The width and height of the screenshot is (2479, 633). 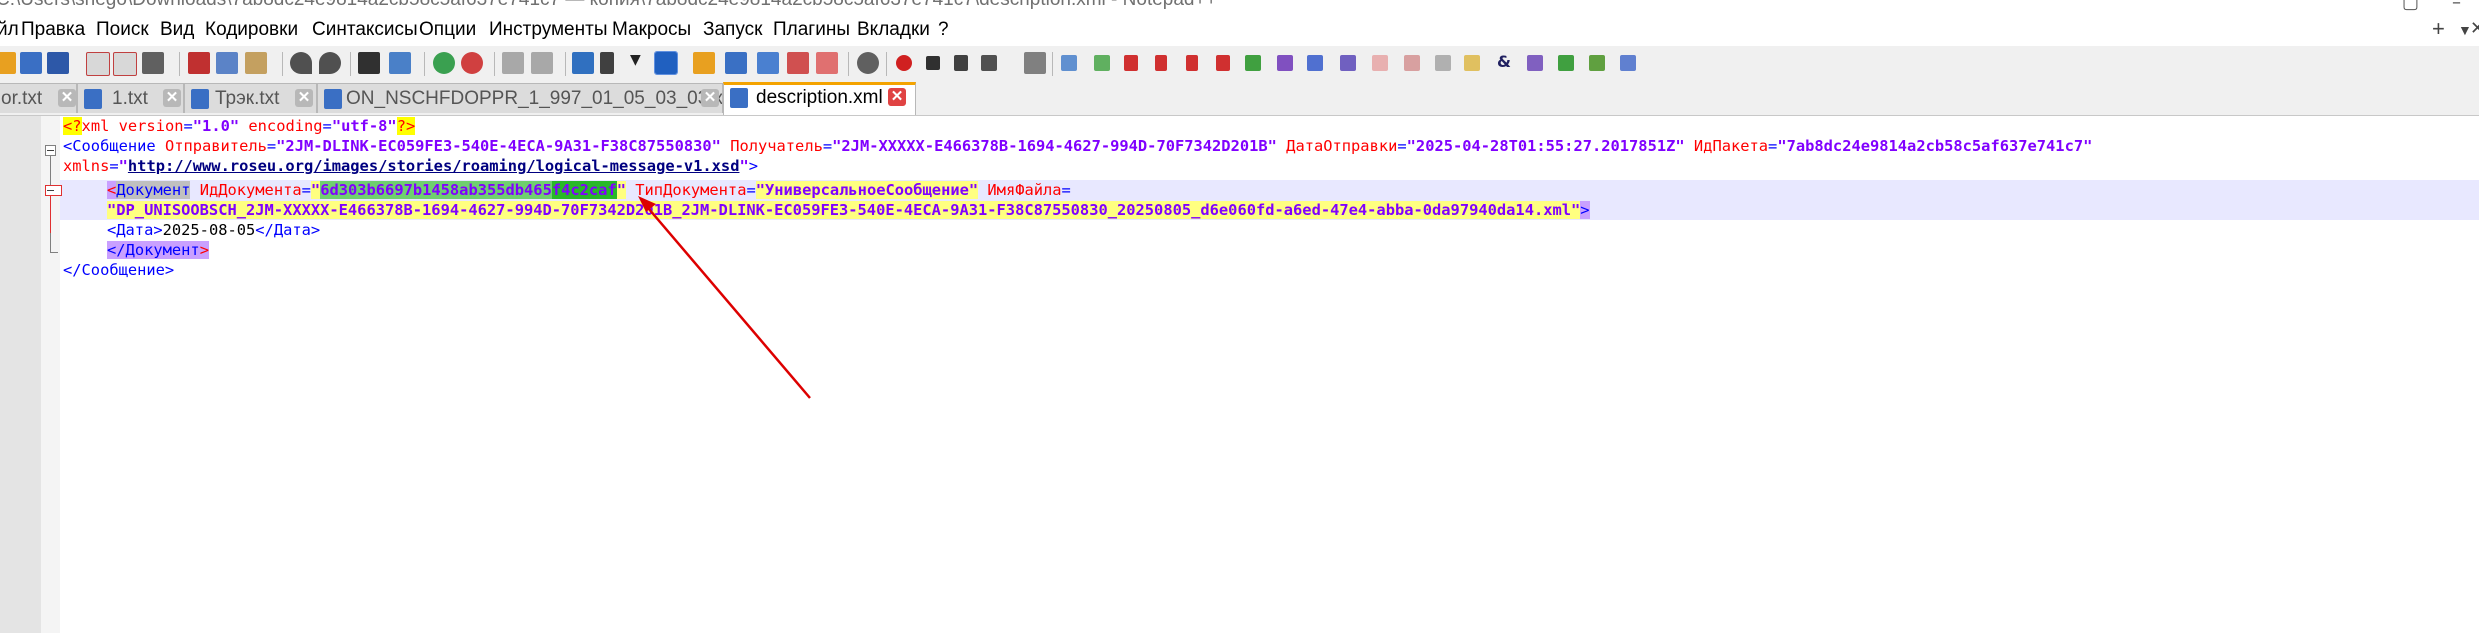 What do you see at coordinates (330, 63) in the screenshot?
I see `redo-icon` at bounding box center [330, 63].